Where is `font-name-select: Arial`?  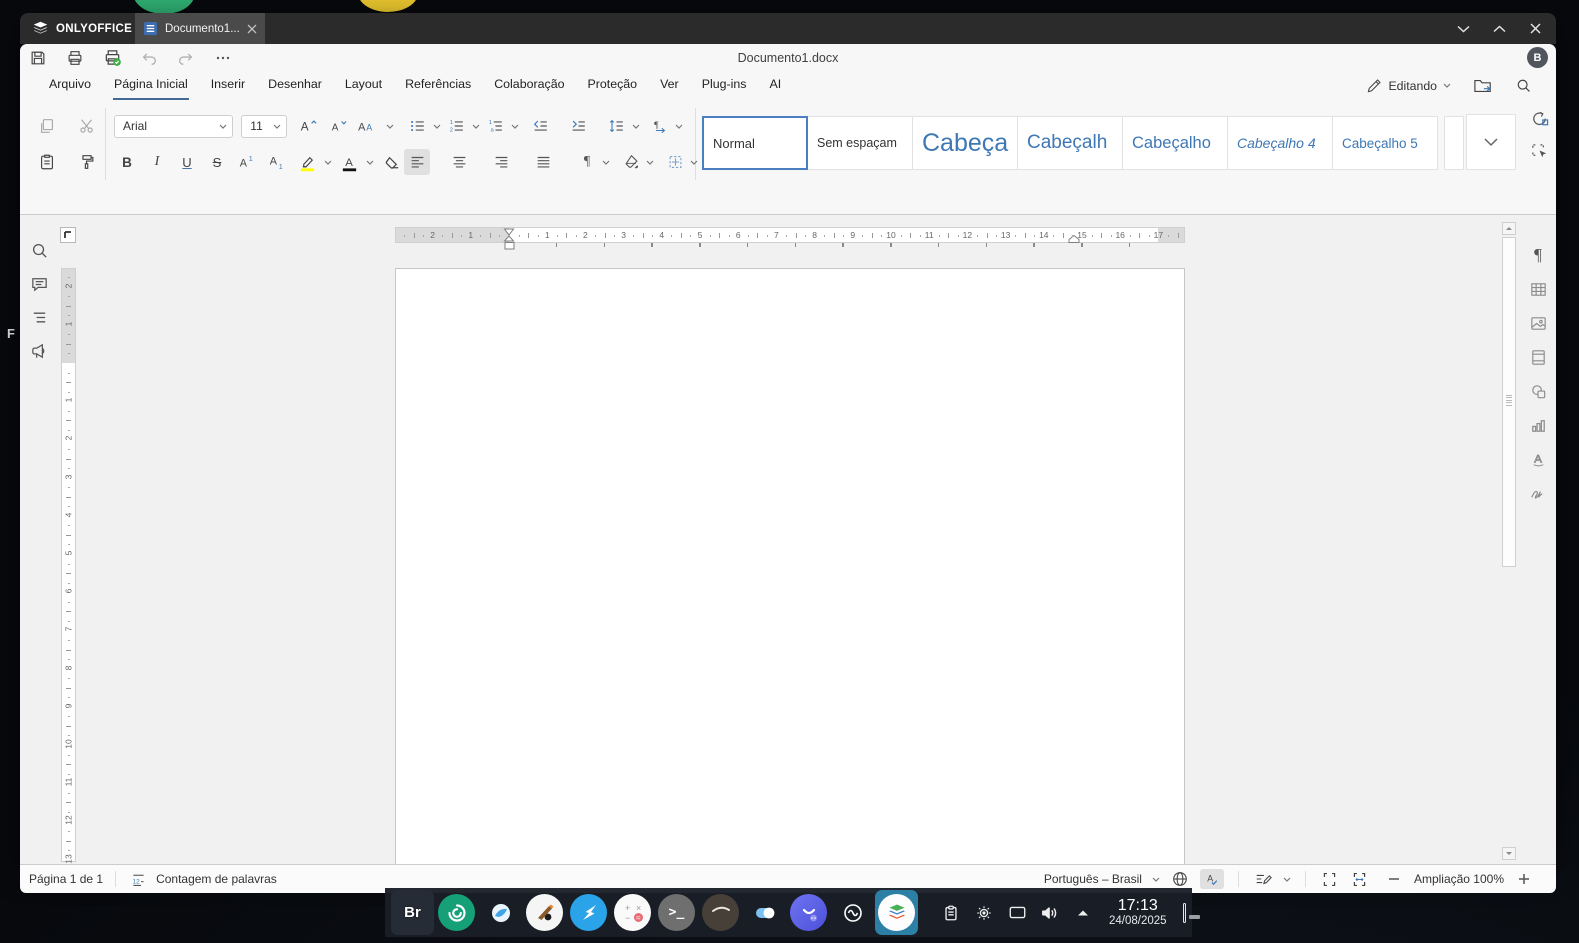
font-name-select: Arial is located at coordinates (174, 126).